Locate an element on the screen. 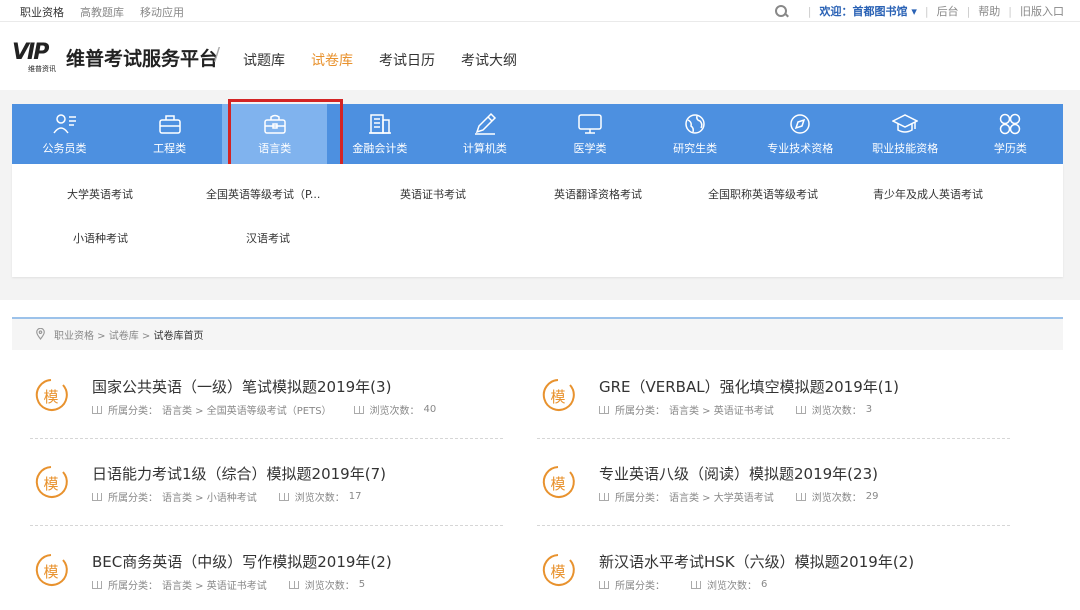 Image resolution: width=1080 pixels, height=610 pixels. paper-title: 国家公共英语（一级）笔试模拟题2019年(3) is located at coordinates (241, 386).